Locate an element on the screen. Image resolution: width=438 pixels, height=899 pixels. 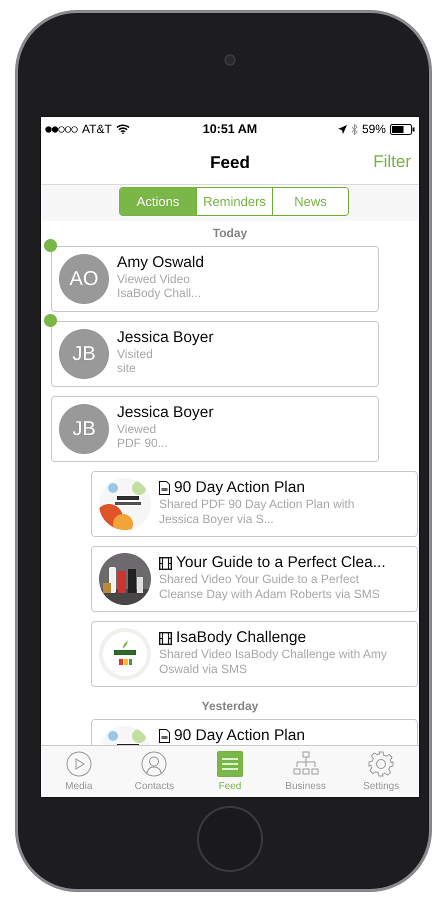
share-card: IsaBody Challenge Shared Video IsaBody Challenge with Amy Oswald via SMS is located at coordinates (254, 654).